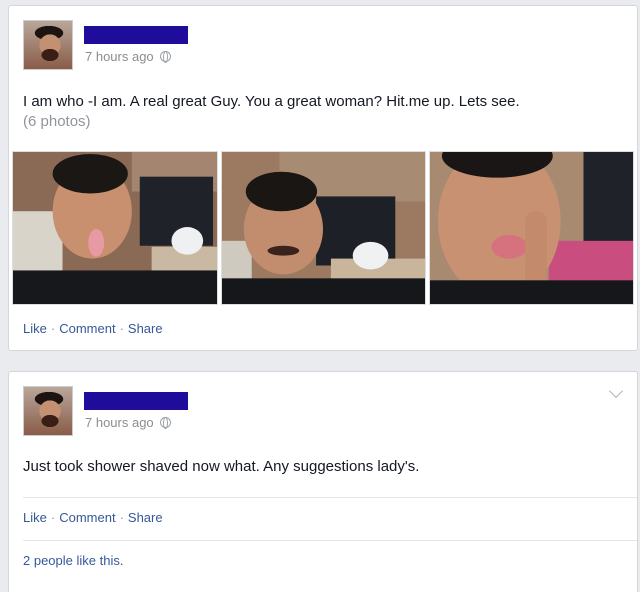 The image size is (640, 592). I want to click on photo-count: (6 photos), so click(271, 122).